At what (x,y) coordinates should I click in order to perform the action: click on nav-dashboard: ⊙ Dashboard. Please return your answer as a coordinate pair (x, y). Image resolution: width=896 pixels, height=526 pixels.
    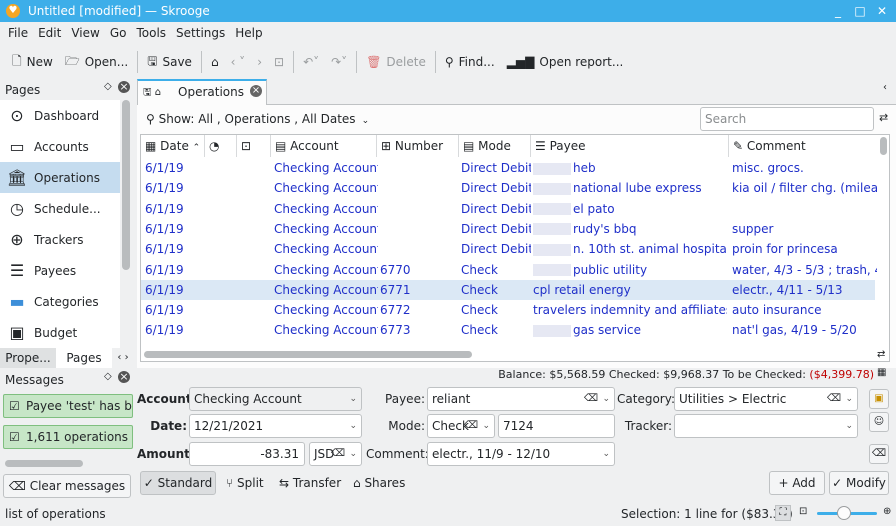
    Looking at the image, I should click on (60, 115).